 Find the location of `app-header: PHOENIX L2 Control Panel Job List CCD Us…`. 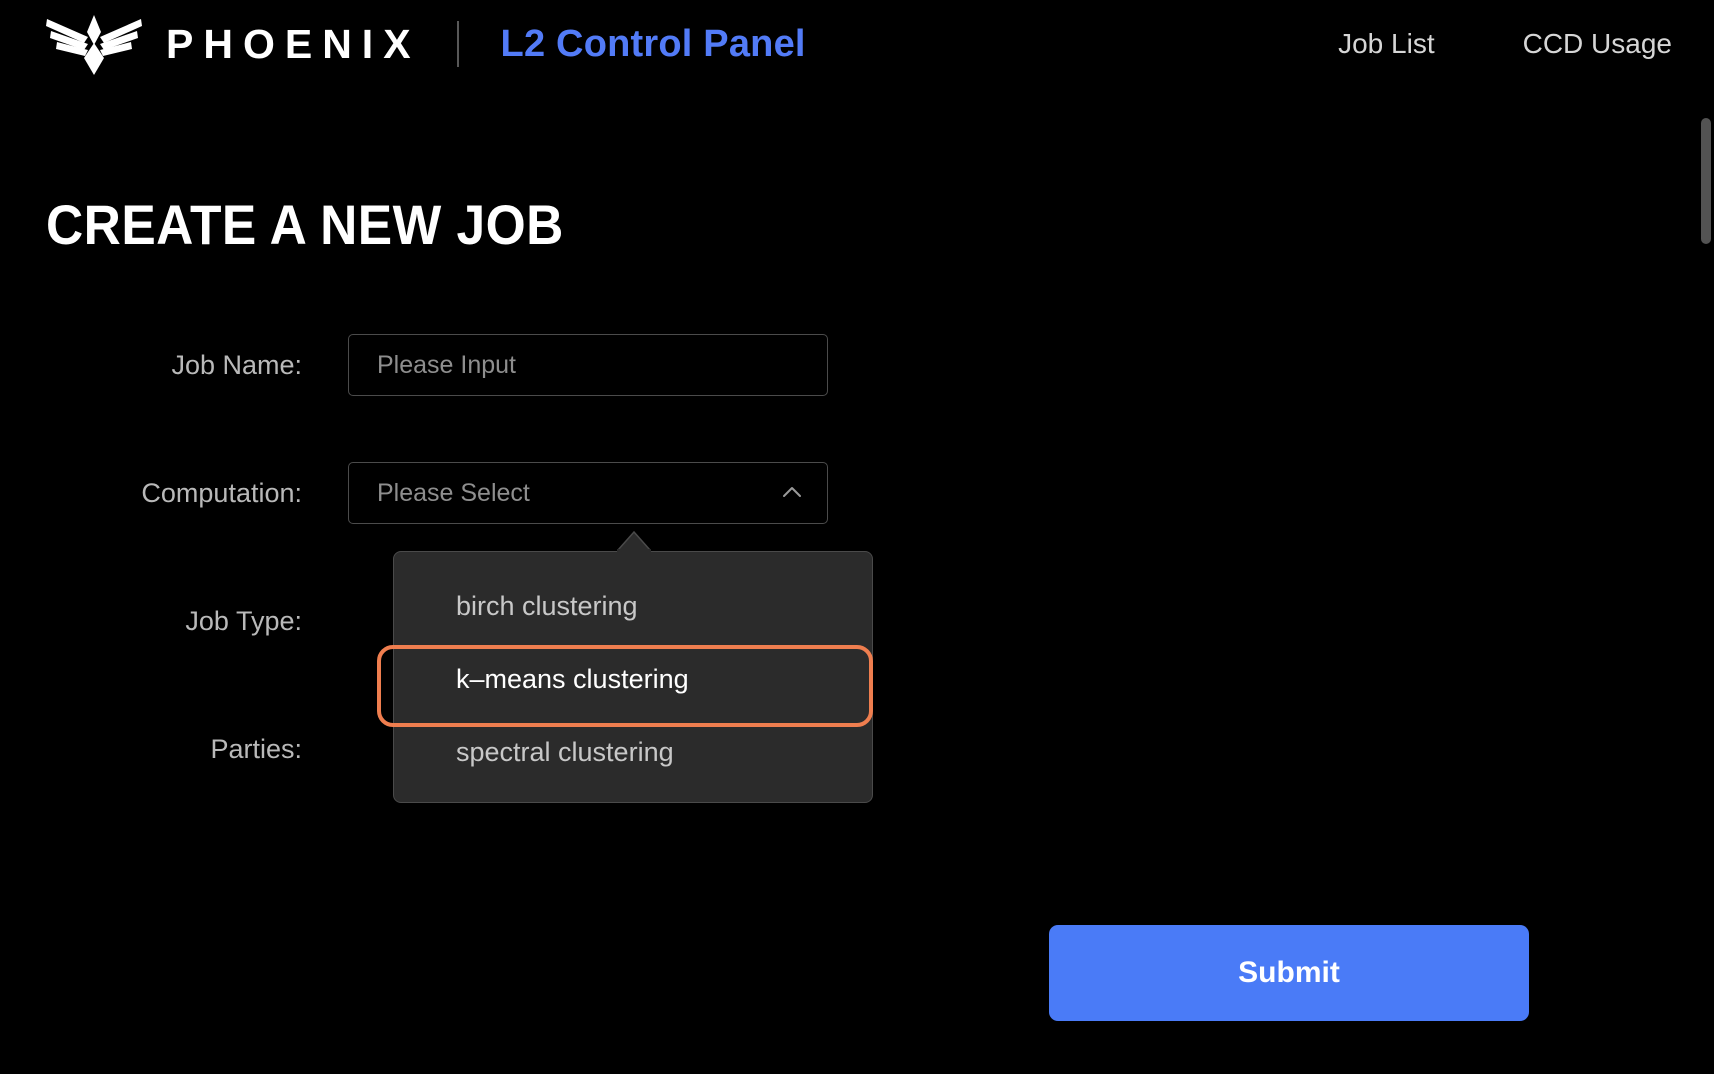

app-header: PHOENIX L2 Control Panel Job List CCD Us… is located at coordinates (857, 44).